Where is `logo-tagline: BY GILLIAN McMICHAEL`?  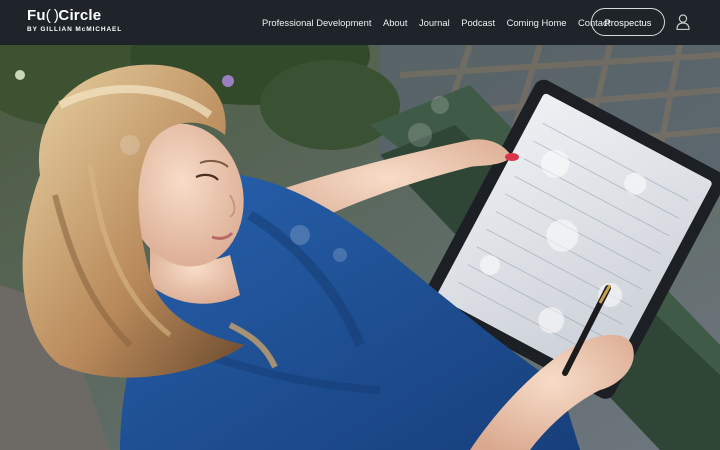
logo-tagline: BY GILLIAN McMICHAEL is located at coordinates (75, 29).